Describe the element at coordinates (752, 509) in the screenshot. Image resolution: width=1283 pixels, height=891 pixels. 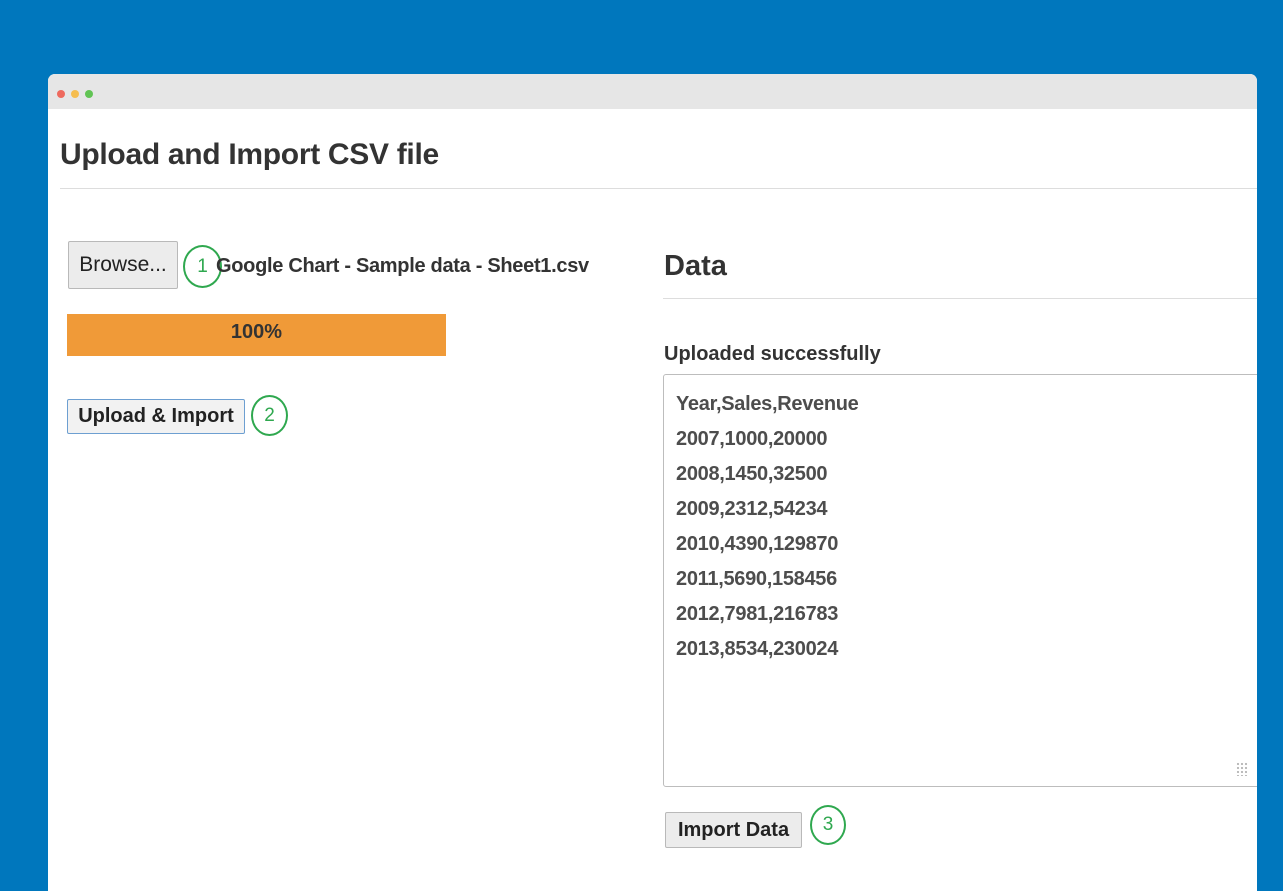
I see `csv-line: 2009,2312,54234` at that location.